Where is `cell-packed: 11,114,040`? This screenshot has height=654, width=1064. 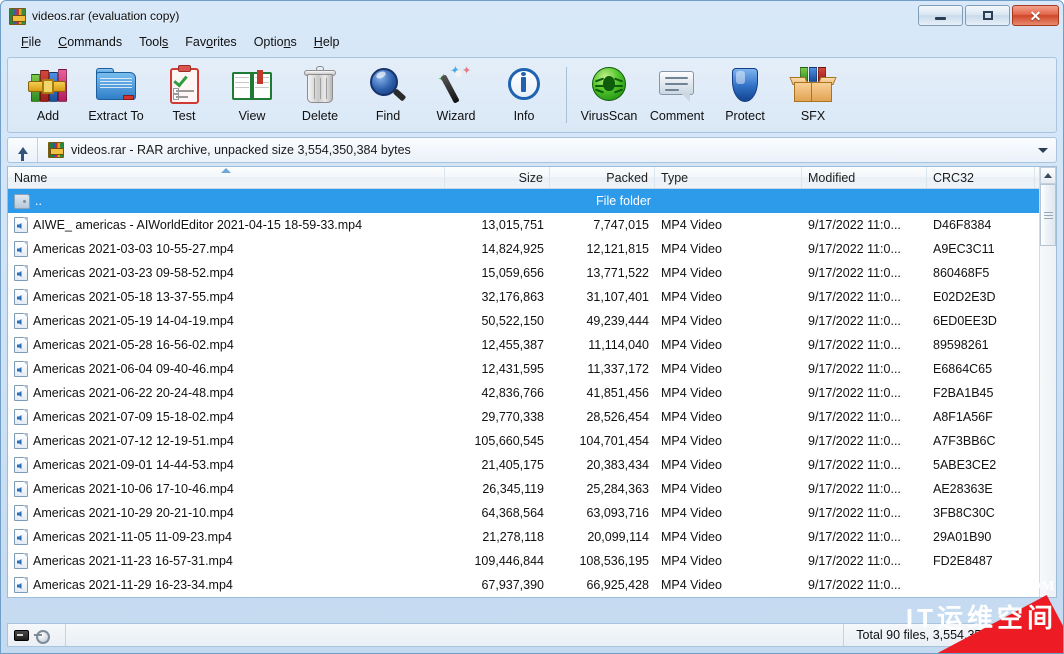
cell-packed: 11,114,040 is located at coordinates (618, 345).